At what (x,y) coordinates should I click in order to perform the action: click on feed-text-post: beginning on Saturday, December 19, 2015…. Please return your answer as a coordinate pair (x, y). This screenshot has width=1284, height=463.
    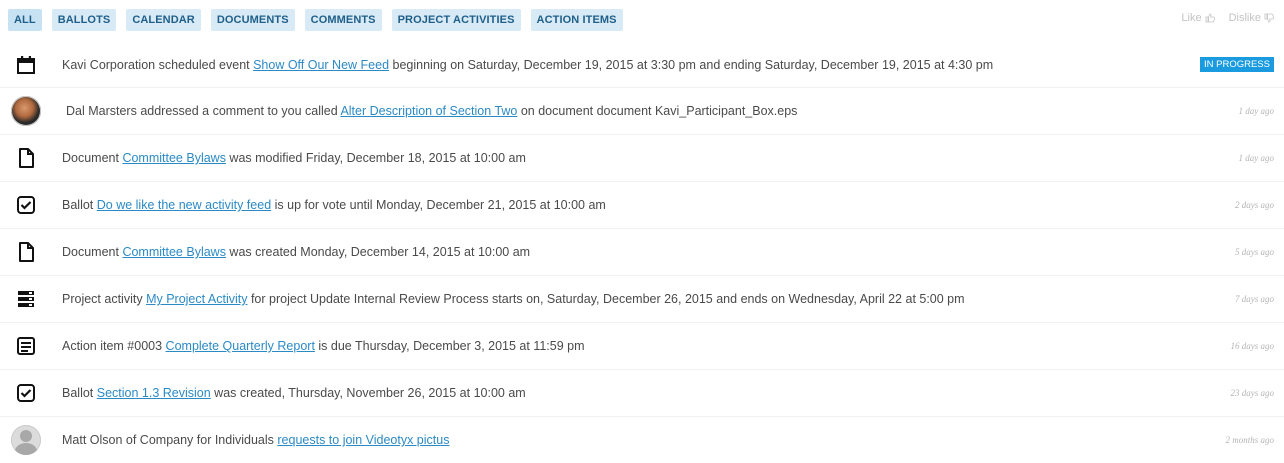
    Looking at the image, I should click on (691, 64).